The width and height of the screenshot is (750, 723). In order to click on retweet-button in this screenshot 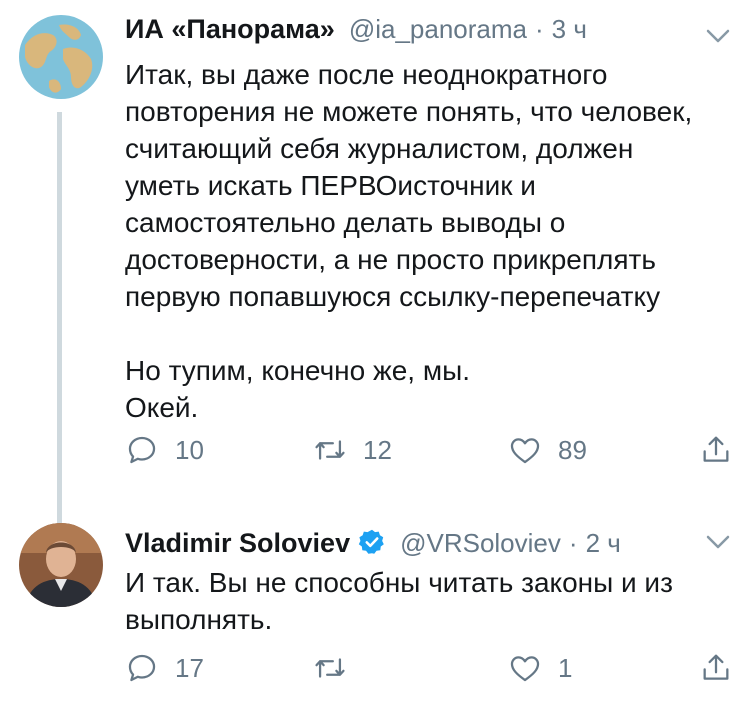, I will do `click(338, 668)`.